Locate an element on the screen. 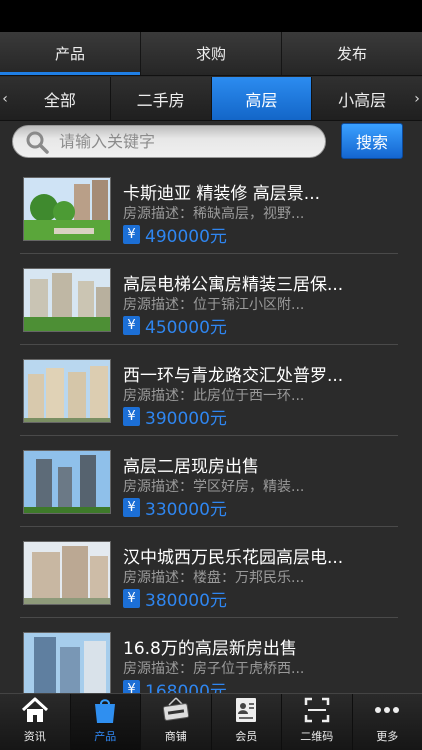 Image resolution: width=422 pixels, height=750 pixels. price-row: ¥ 330000元 is located at coordinates (175, 508).